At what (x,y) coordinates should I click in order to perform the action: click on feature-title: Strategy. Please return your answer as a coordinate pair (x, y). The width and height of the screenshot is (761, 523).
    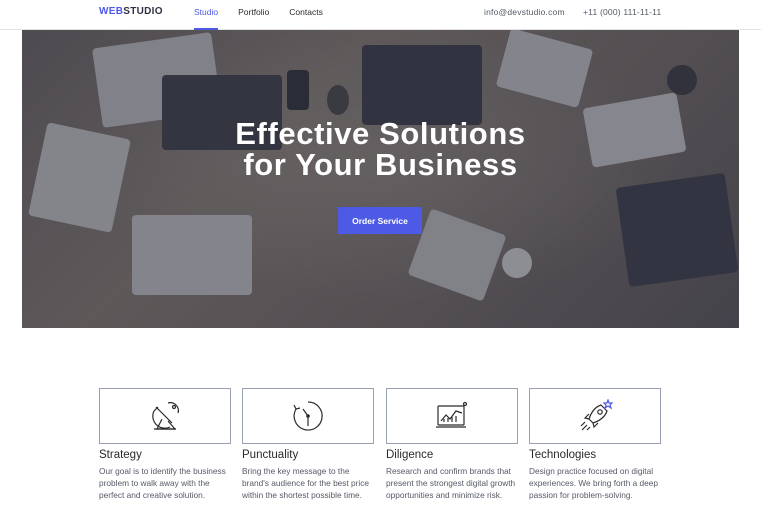
    Looking at the image, I should click on (120, 455).